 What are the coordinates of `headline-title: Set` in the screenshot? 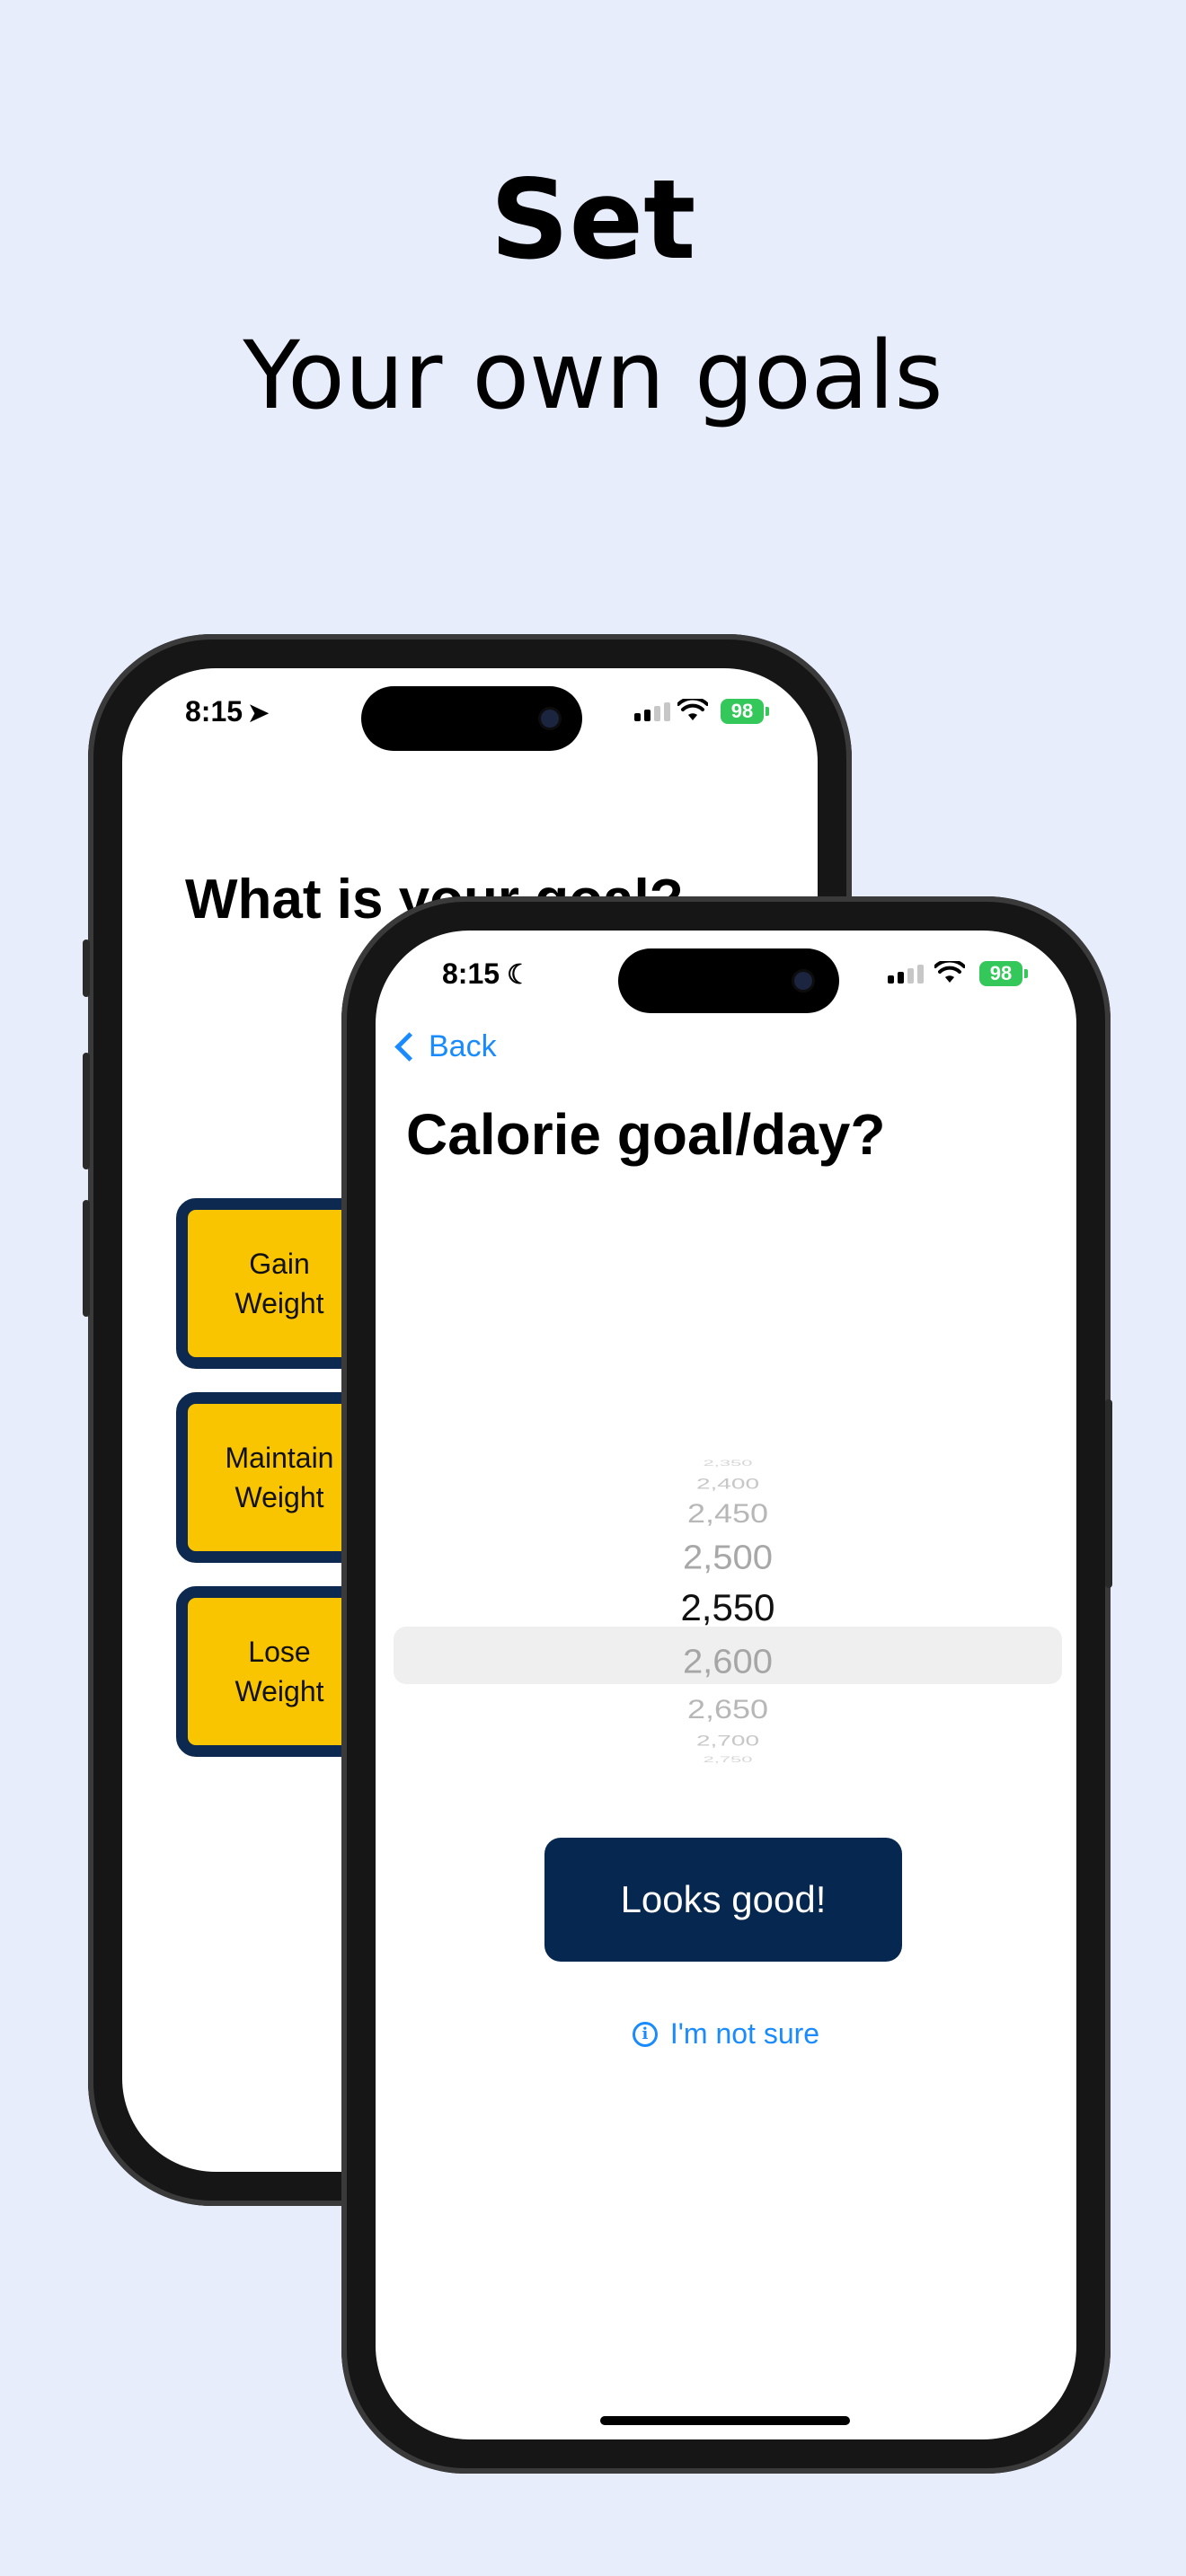 It's located at (593, 220).